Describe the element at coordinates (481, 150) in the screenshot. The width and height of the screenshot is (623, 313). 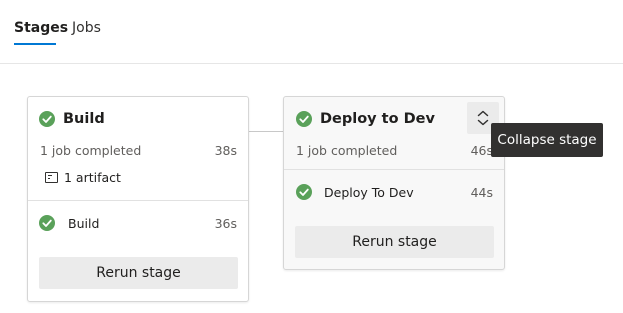
I see `stage-duration: 46s` at that location.